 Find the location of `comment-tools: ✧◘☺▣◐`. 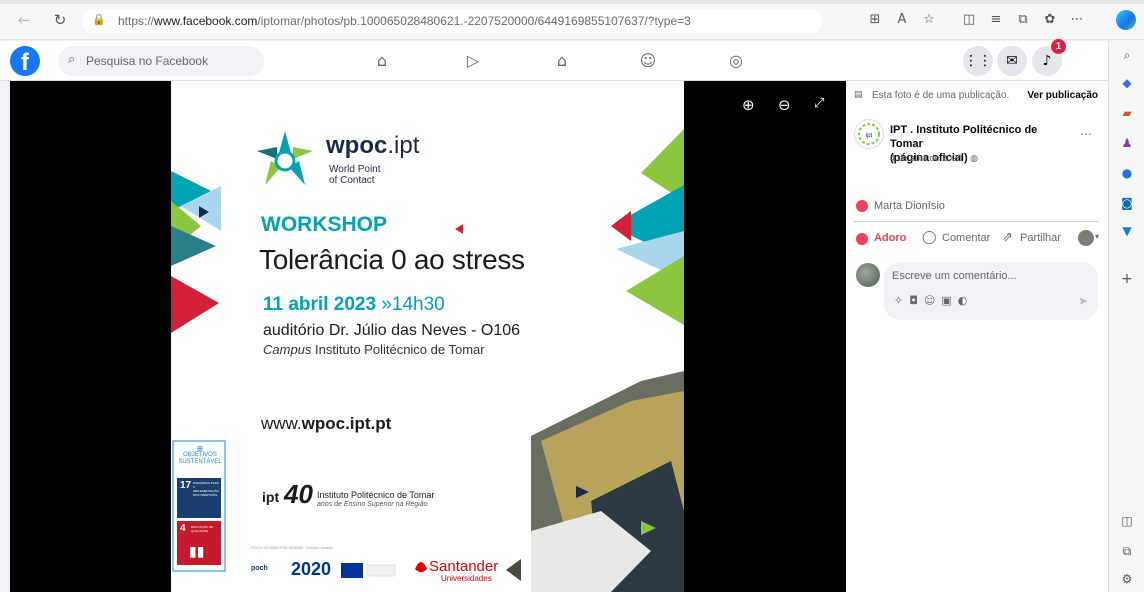

comment-tools: ✧◘☺▣◐ is located at coordinates (933, 300).